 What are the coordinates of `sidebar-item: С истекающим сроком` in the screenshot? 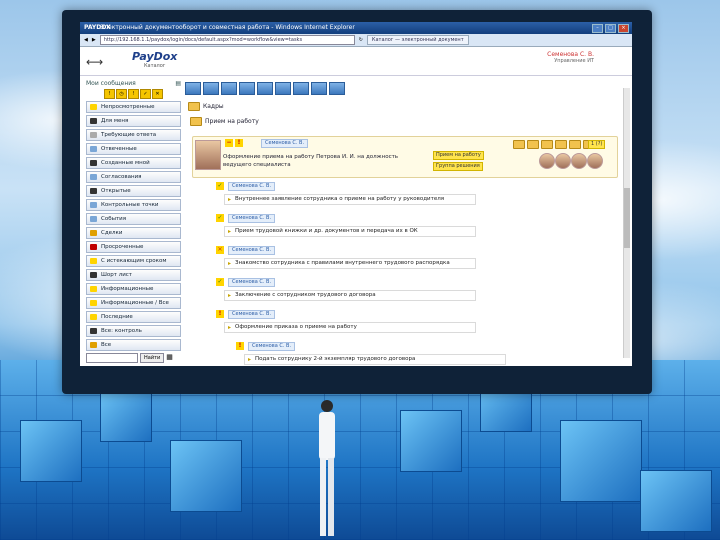 It's located at (133, 261).